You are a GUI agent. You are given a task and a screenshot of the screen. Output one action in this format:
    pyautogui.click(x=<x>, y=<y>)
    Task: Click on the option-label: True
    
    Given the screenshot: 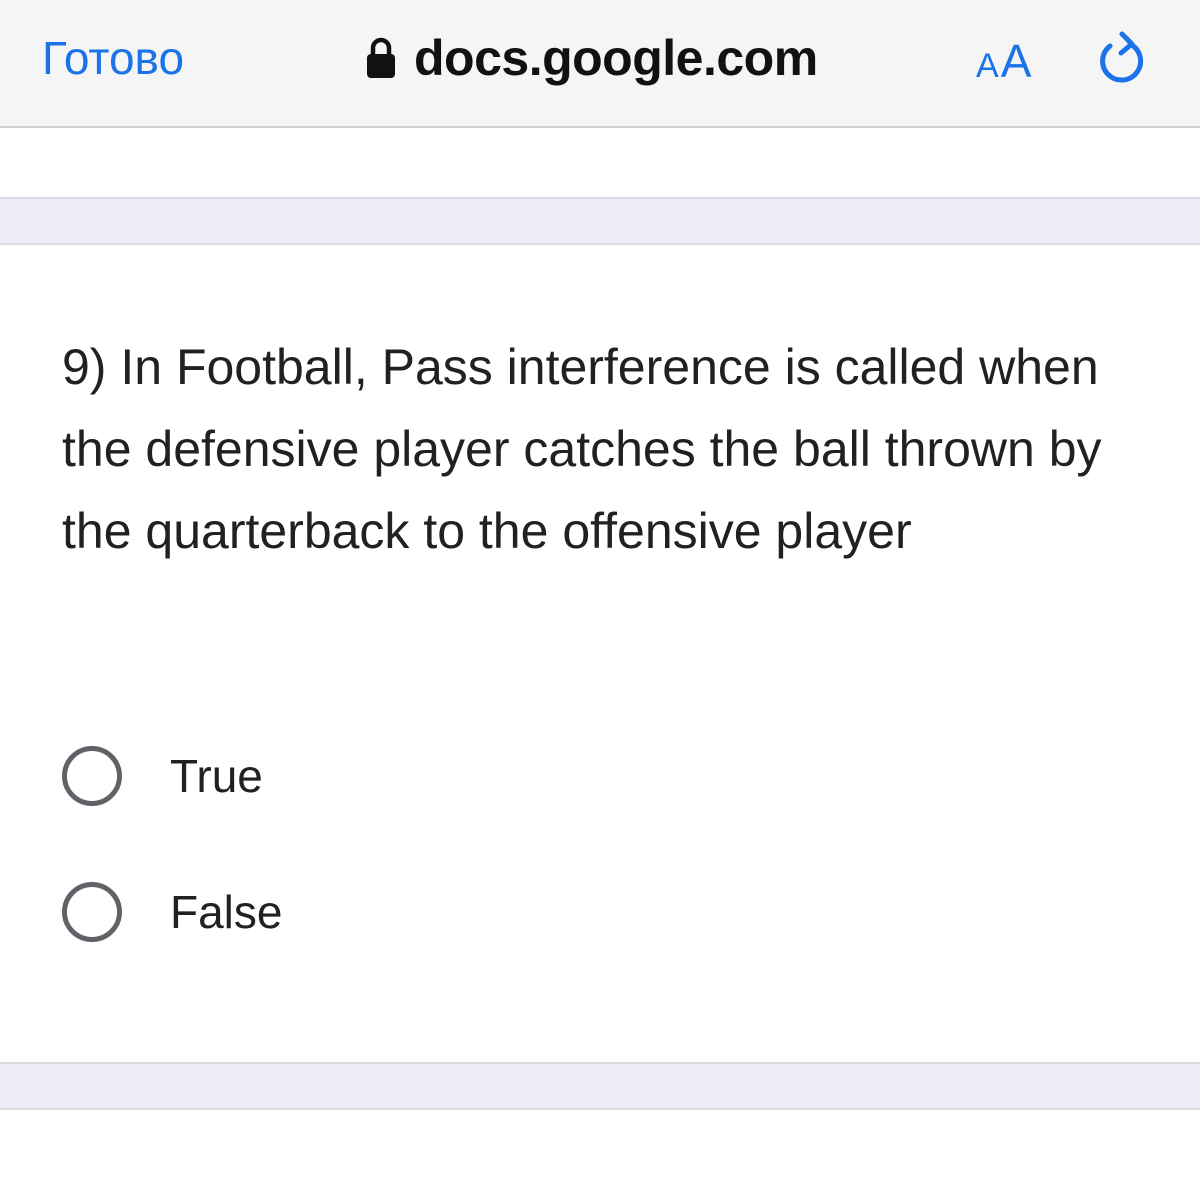 What is the action you would take?
    pyautogui.click(x=216, y=776)
    